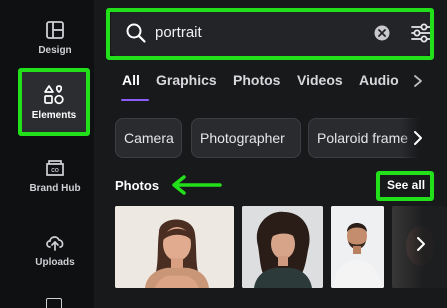 The height and width of the screenshot is (308, 447). I want to click on see-all-link: See all, so click(406, 185).